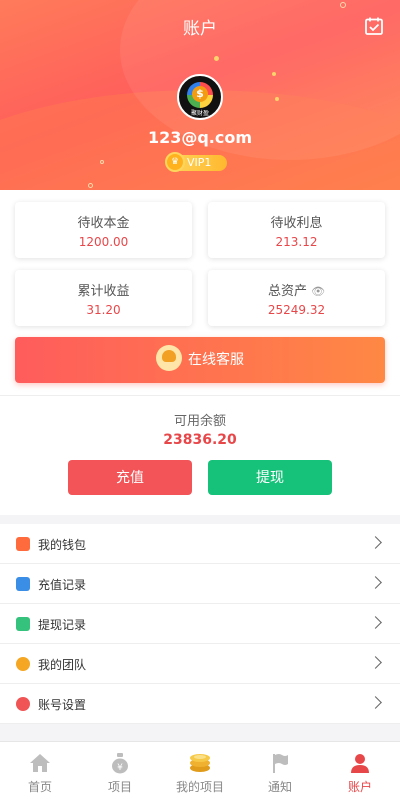 The width and height of the screenshot is (400, 799). I want to click on menu-item-withdraw-records: 提现记录, so click(200, 624).